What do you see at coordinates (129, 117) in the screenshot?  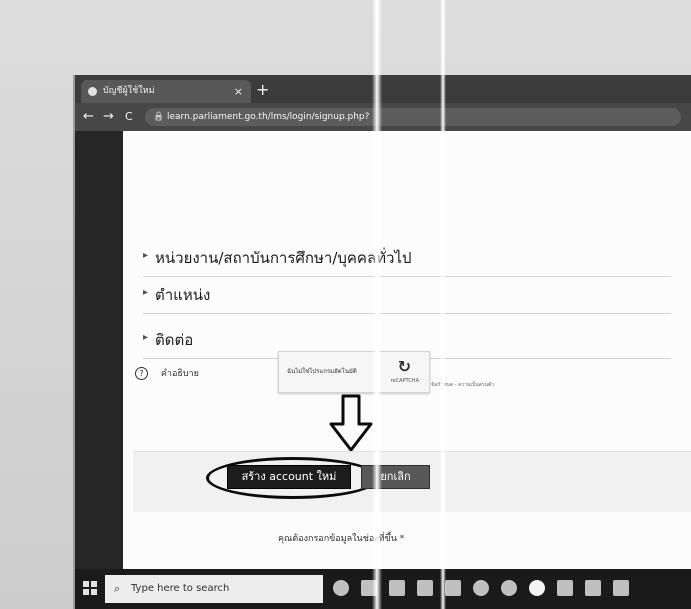 I see `reload-icon: C` at bounding box center [129, 117].